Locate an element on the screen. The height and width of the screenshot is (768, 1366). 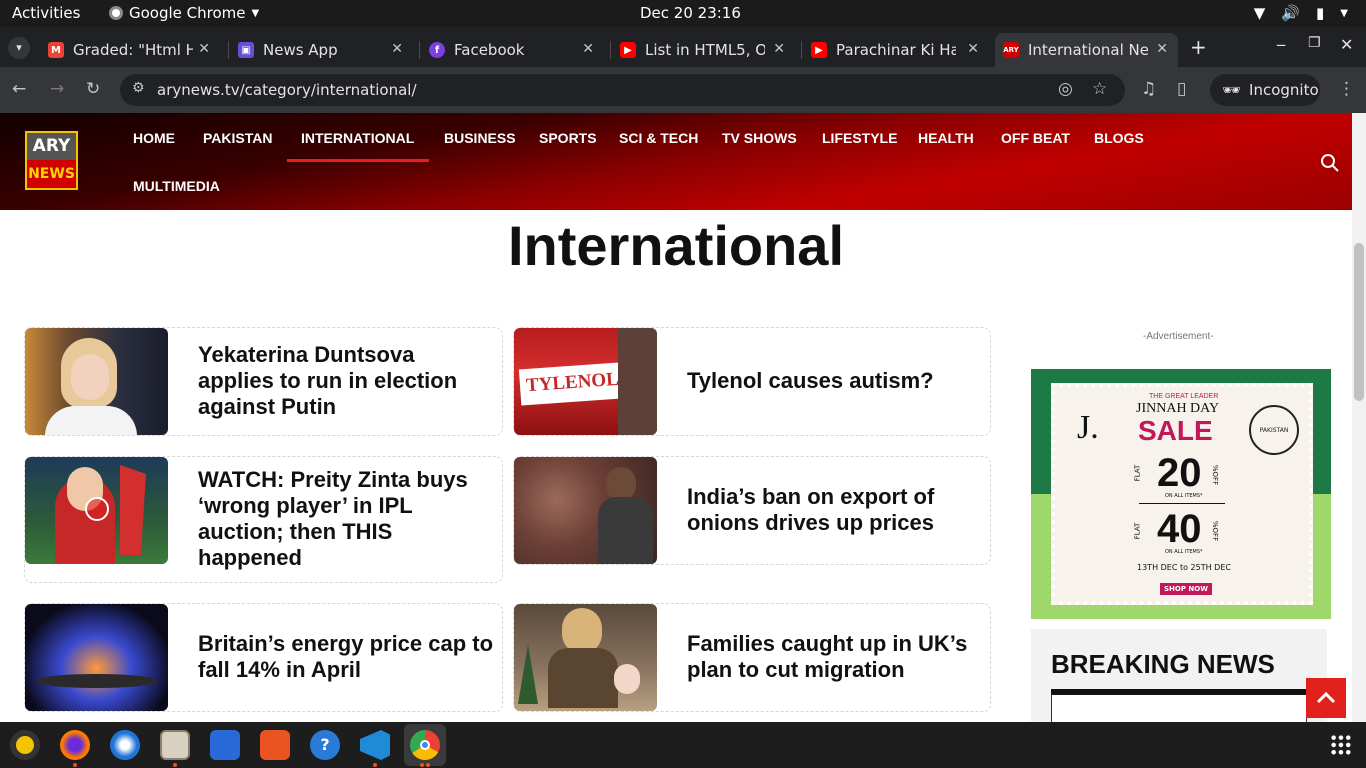
chevron-up-icon is located at coordinates (1326, 697).